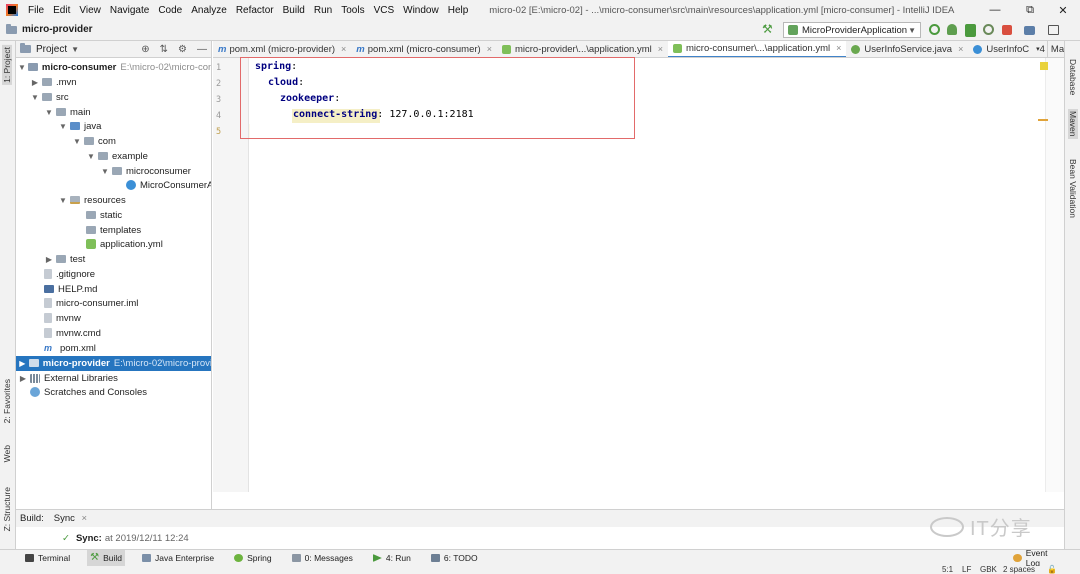 This screenshot has height=574, width=1080. I want to click on presentation-icon, so click(1053, 30).